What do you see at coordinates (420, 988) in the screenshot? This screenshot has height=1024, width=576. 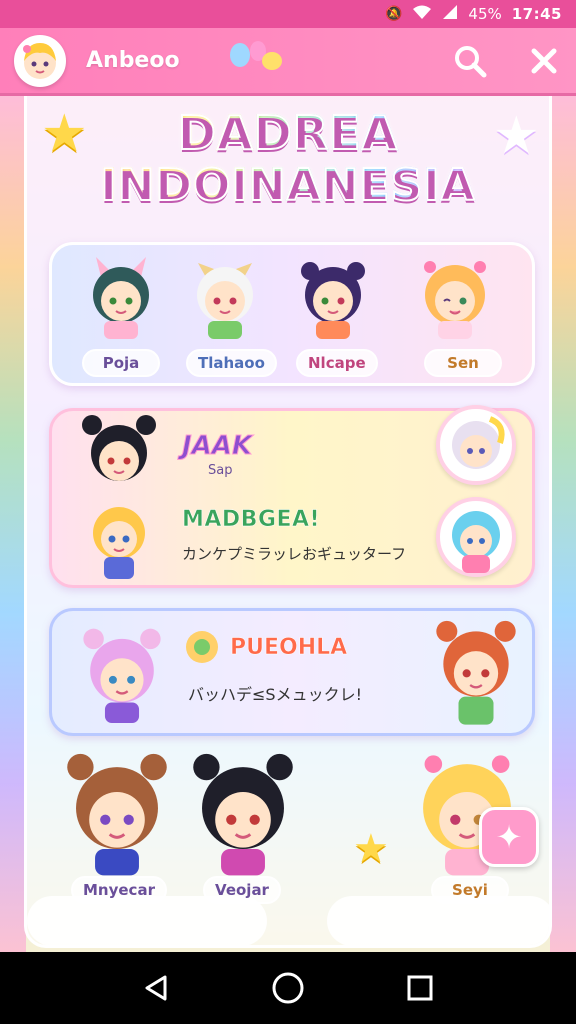 I see `recents-icon` at bounding box center [420, 988].